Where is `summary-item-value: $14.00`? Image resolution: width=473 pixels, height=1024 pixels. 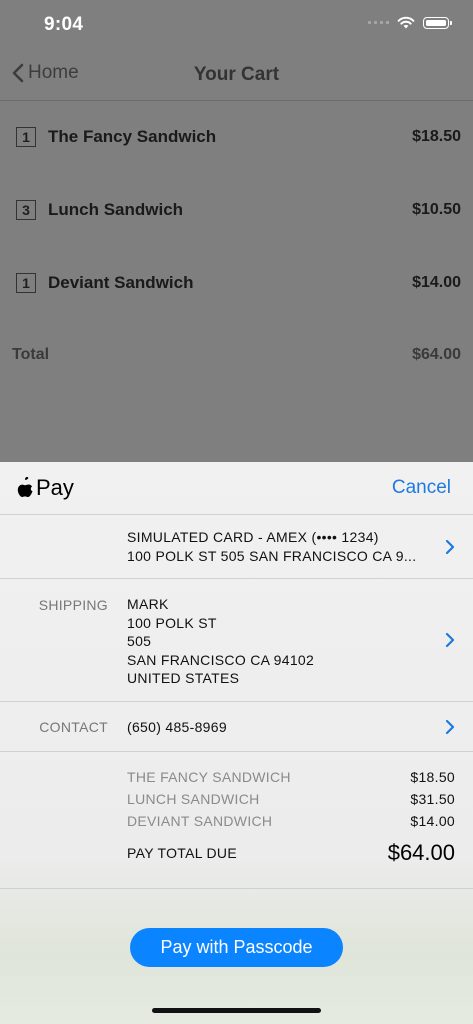 summary-item-value: $14.00 is located at coordinates (432, 821).